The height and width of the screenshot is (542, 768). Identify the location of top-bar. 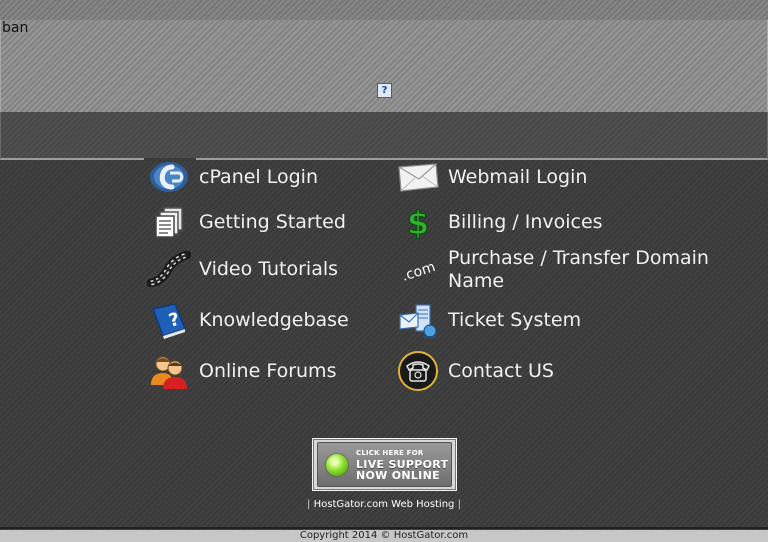
(384, 10).